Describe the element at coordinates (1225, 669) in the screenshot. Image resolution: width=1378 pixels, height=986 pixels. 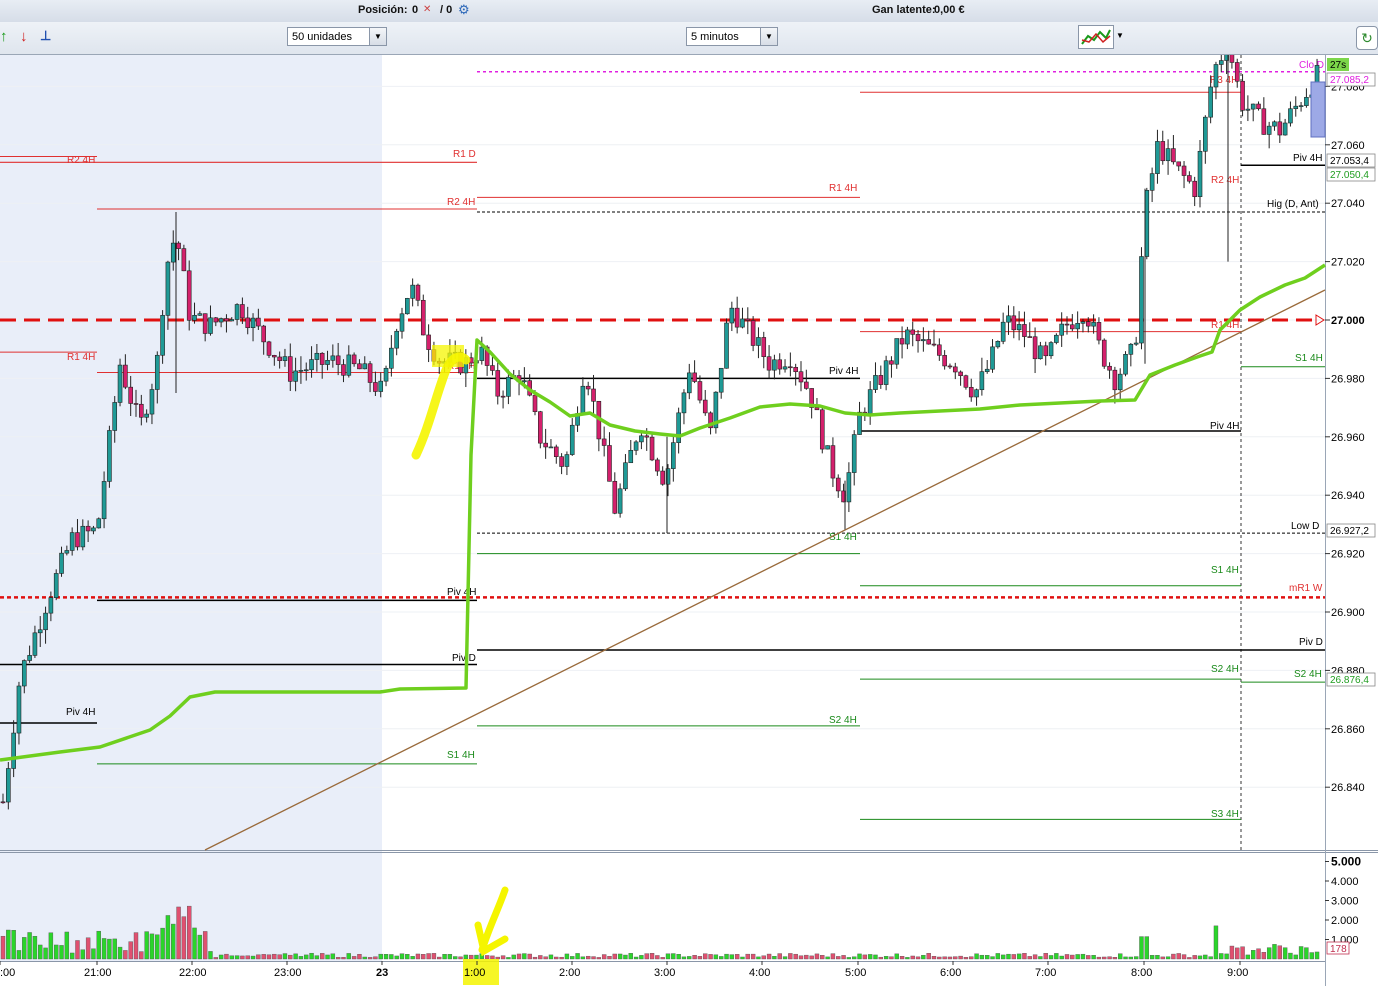
I see `level-label: S2 4H` at that location.